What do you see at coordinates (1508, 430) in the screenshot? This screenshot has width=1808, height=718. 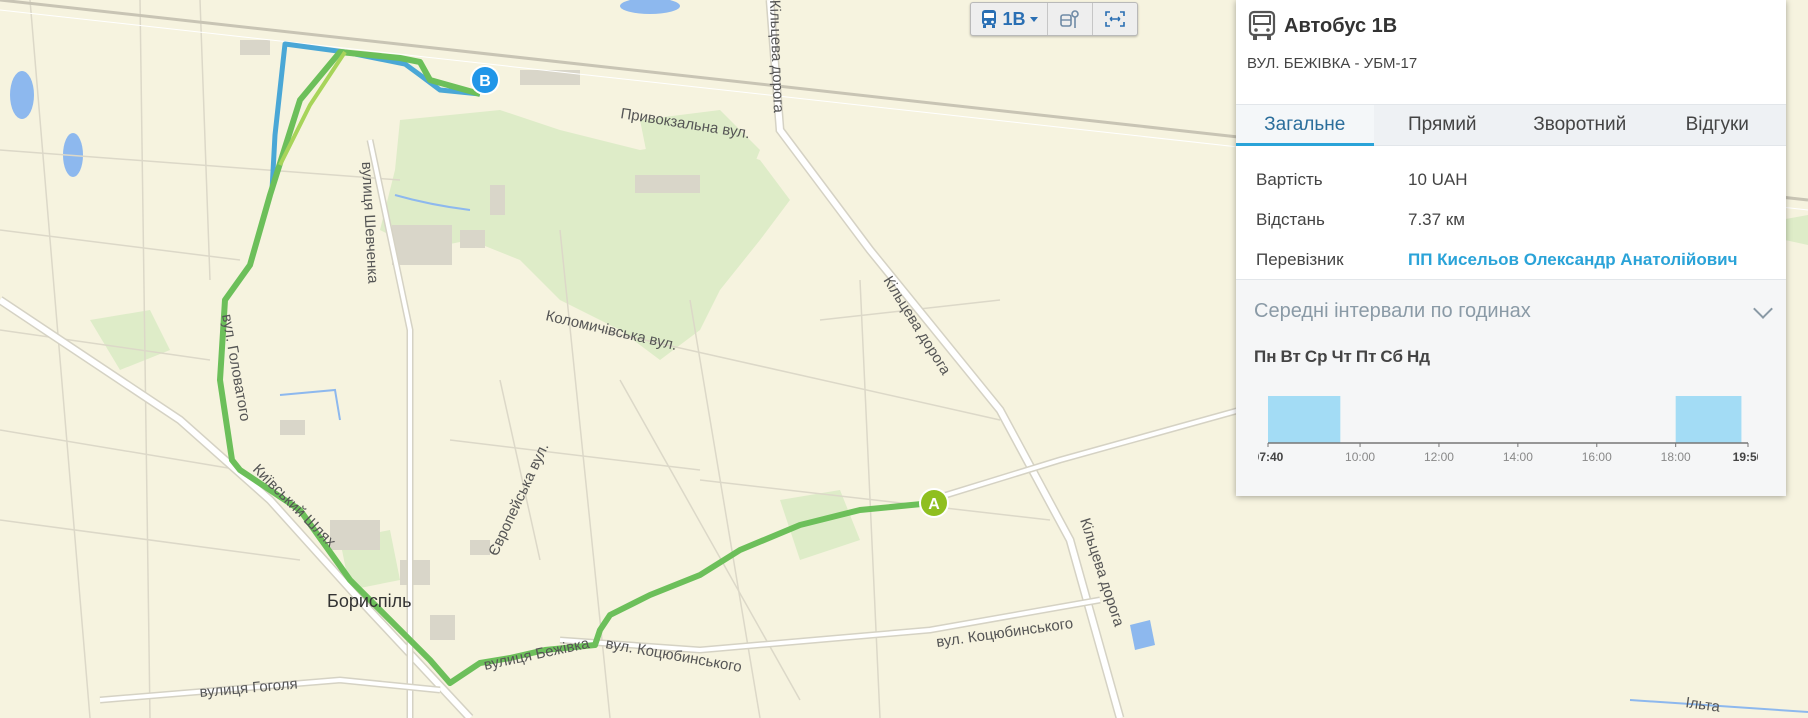 I see `interval-chart: 07:40 10:00 12:00 14:00 16:00 18:00 19:50` at bounding box center [1508, 430].